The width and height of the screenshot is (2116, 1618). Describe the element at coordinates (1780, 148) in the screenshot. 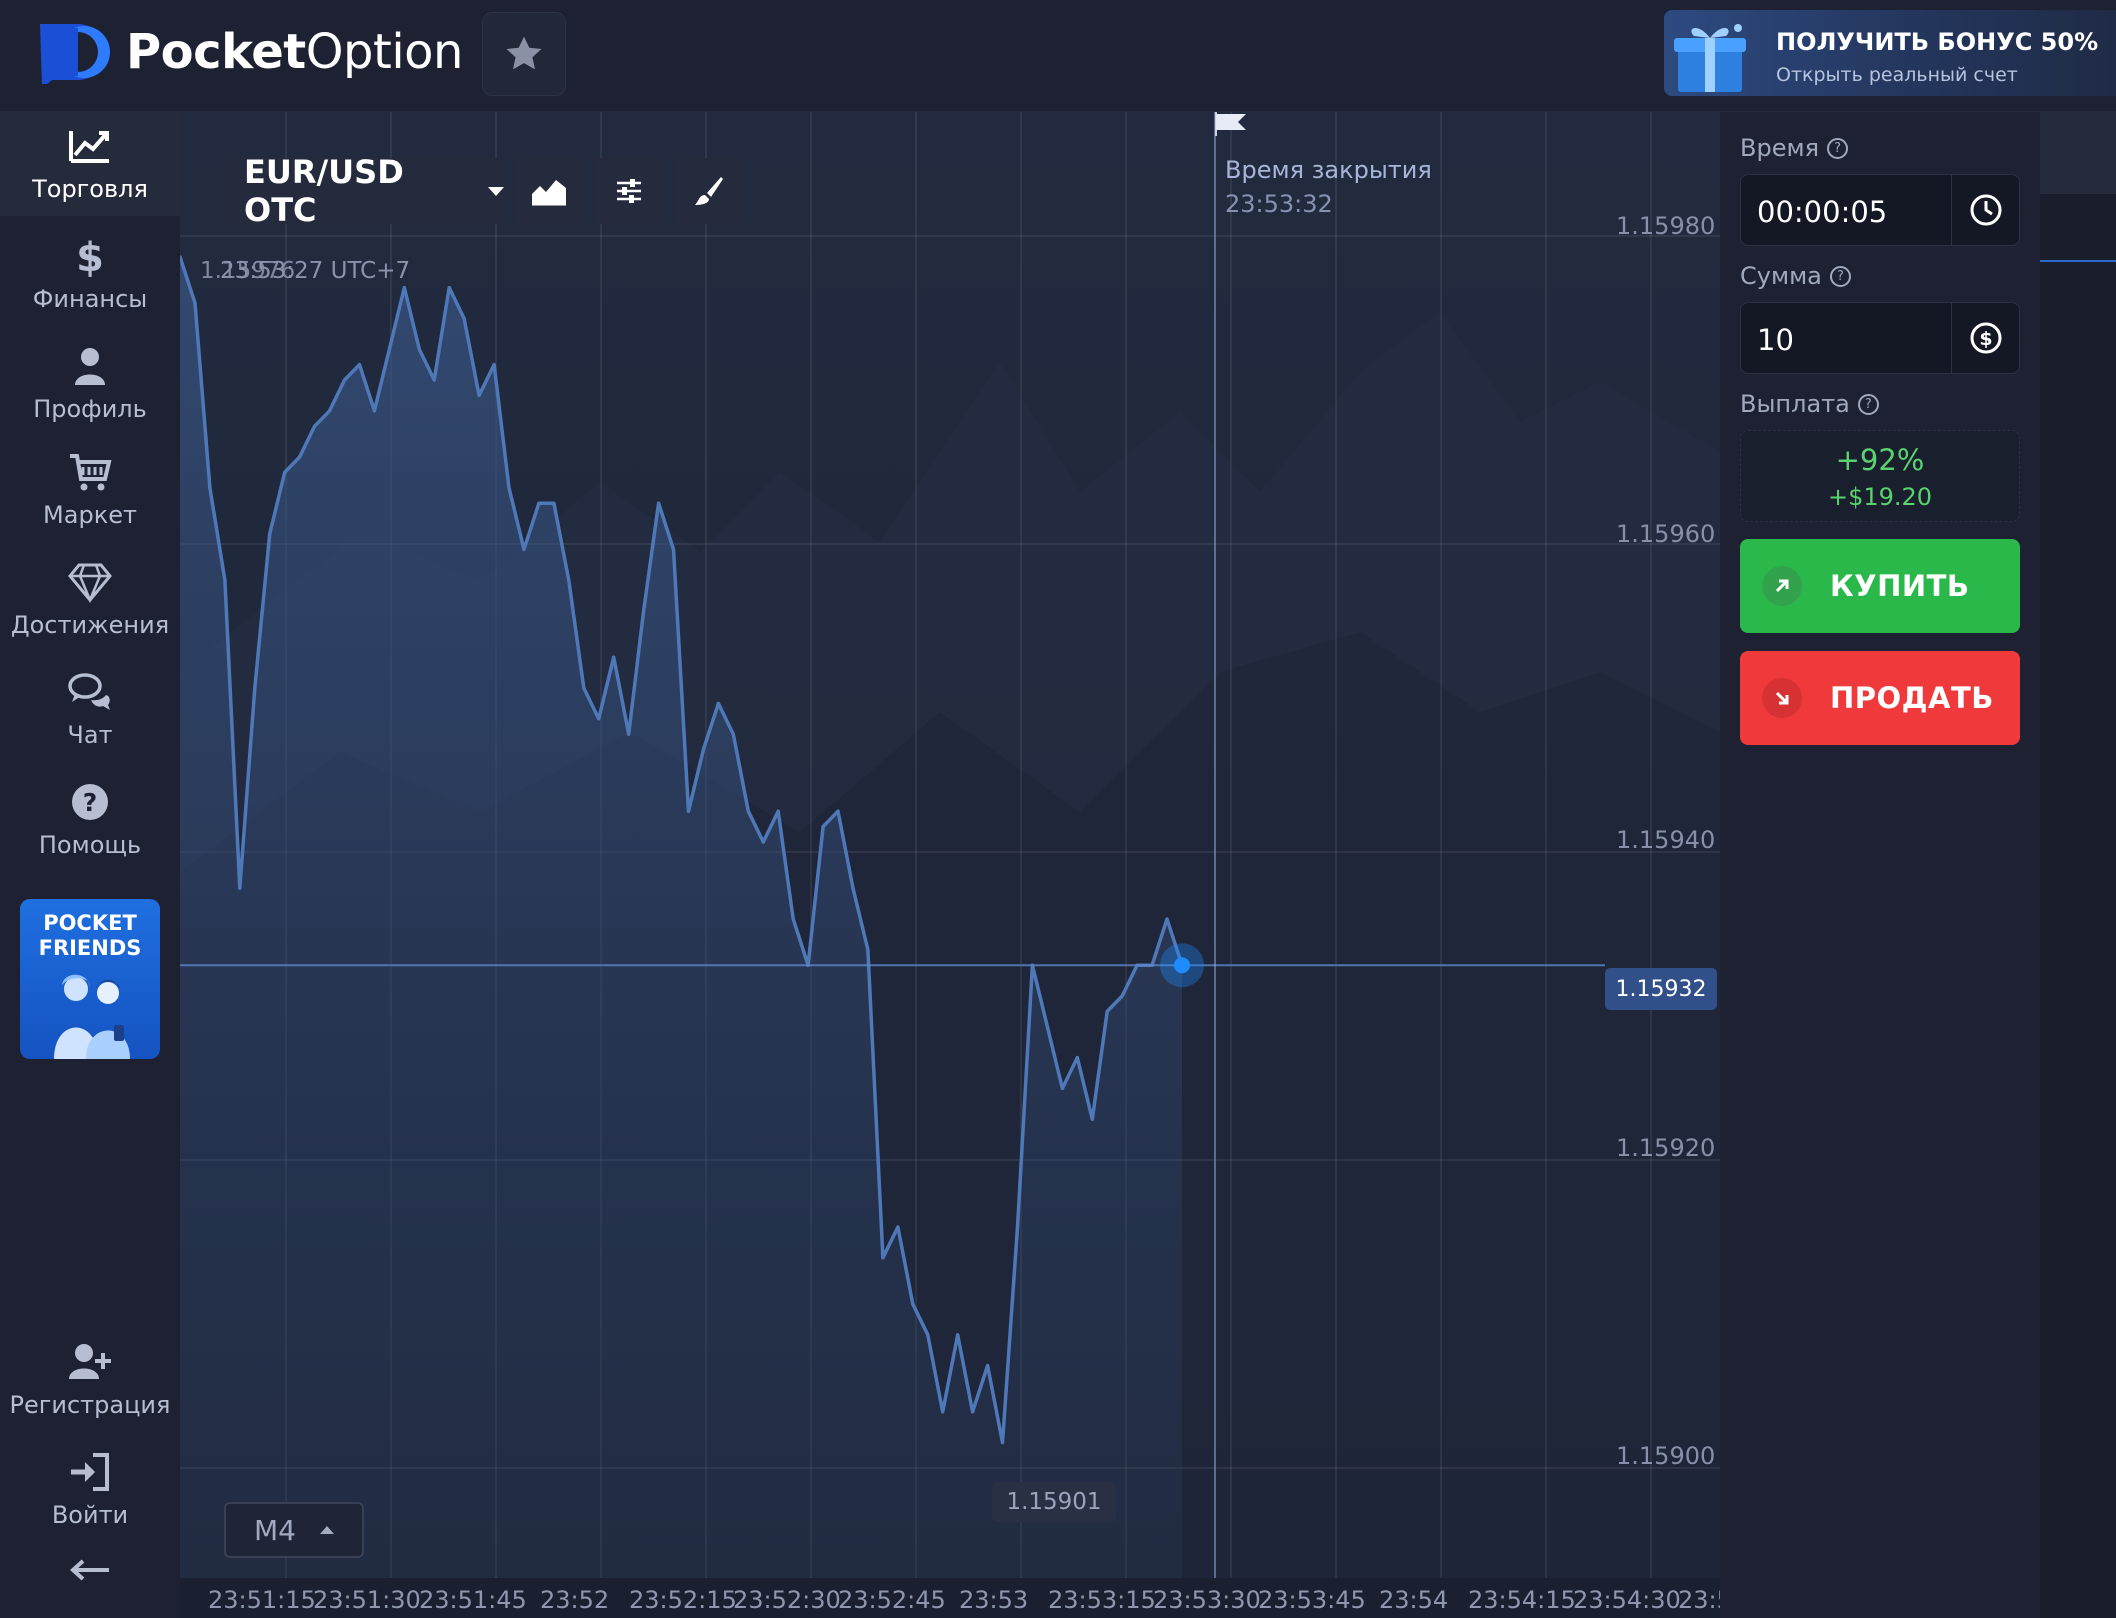

I see `time-label-text: Время` at that location.